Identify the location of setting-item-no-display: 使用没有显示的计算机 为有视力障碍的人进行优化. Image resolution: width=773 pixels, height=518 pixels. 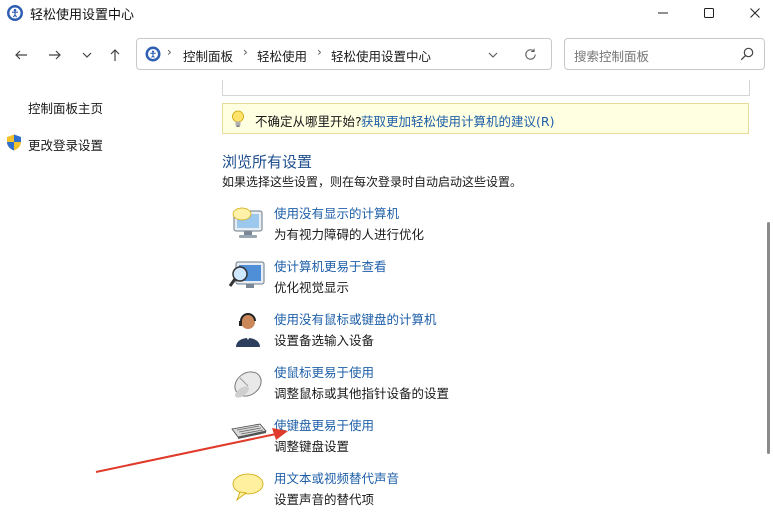
(468, 227).